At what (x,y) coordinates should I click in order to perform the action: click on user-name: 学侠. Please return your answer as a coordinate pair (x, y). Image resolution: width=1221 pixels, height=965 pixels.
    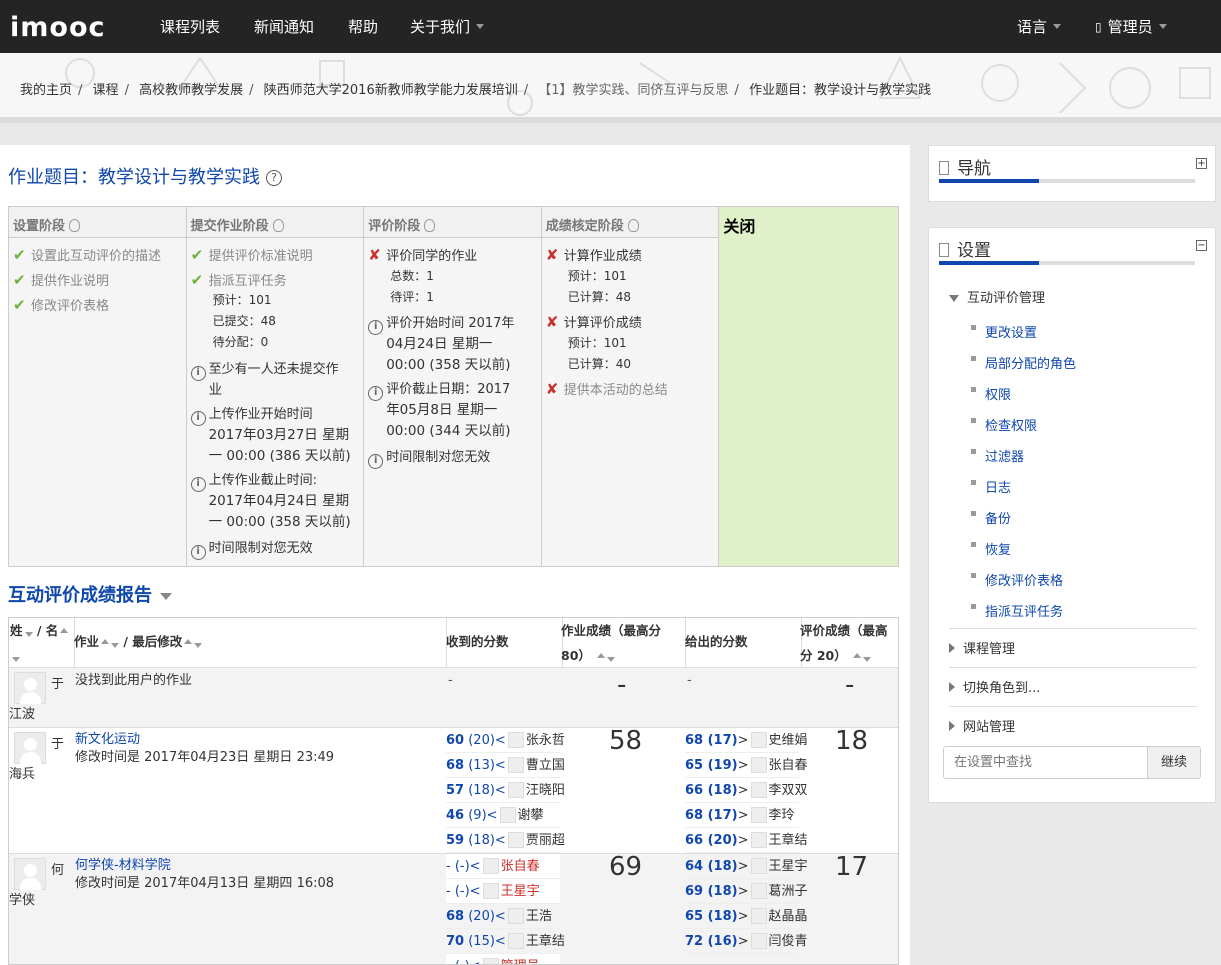
    Looking at the image, I should click on (22, 900).